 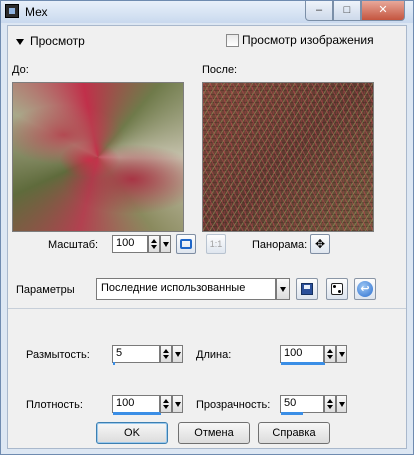 What do you see at coordinates (293, 353) in the screenshot?
I see `length-value: 100` at bounding box center [293, 353].